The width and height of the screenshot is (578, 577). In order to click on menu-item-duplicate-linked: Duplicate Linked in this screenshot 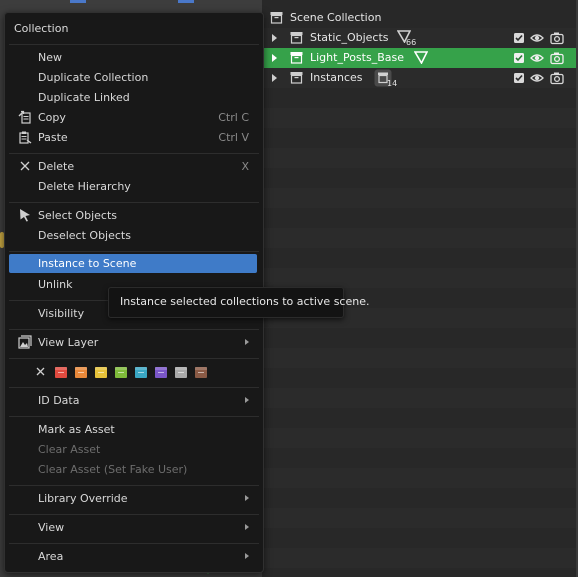, I will do `click(133, 97)`.